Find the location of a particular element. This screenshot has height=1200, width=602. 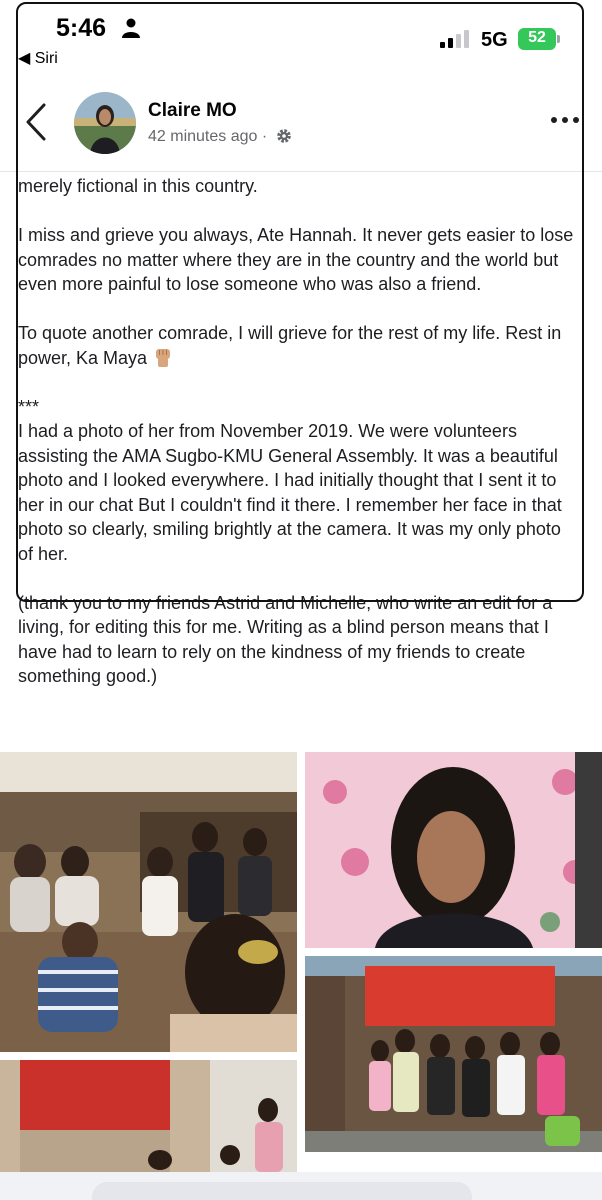

post-meta: 42 minutes ago · is located at coordinates (220, 137).